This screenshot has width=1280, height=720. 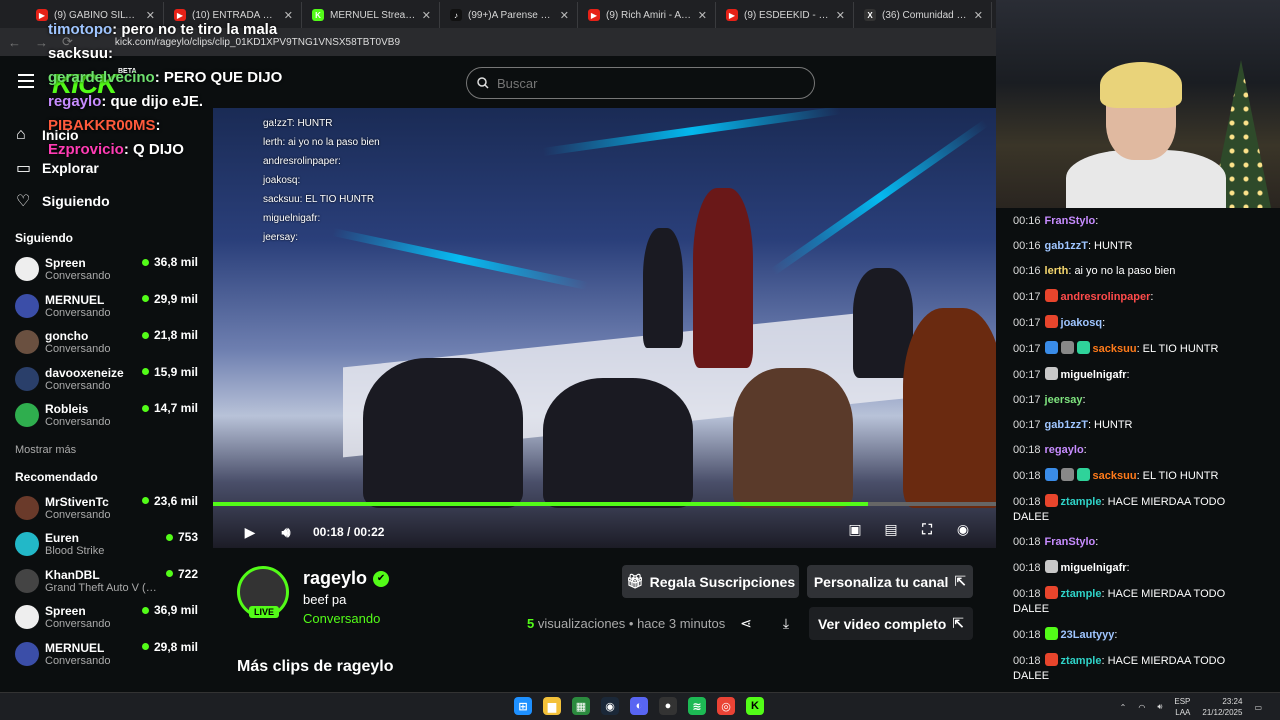 I want to click on show-more-link: Mostrar más, so click(x=106, y=450).